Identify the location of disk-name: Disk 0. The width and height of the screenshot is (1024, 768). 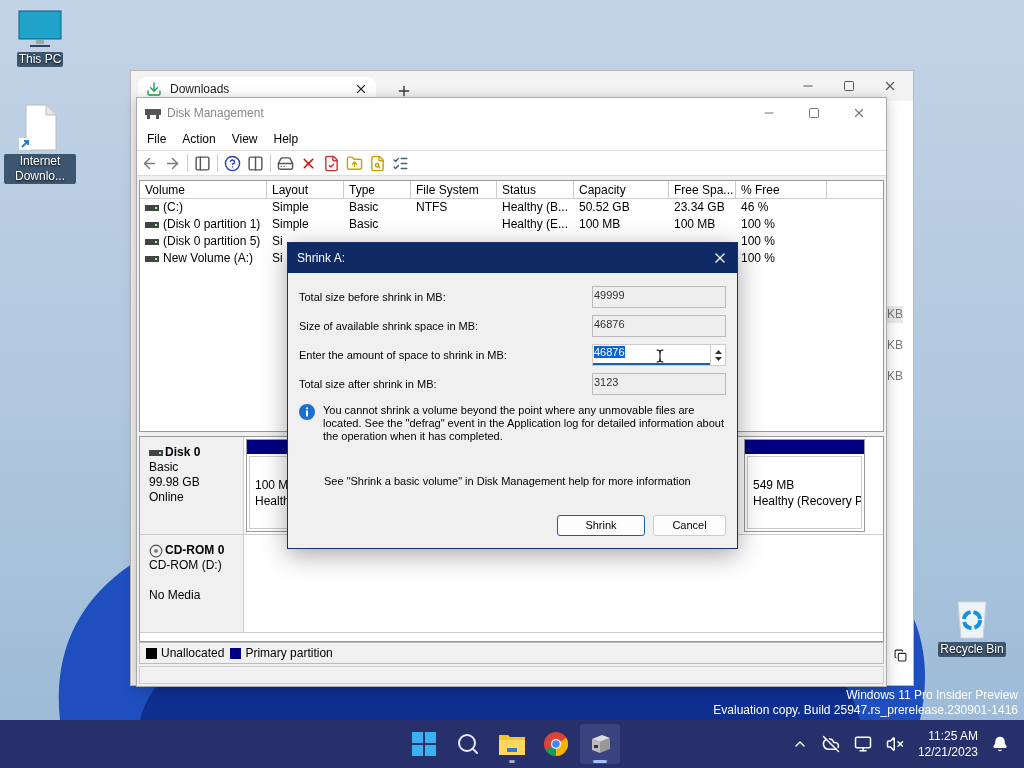
(183, 452).